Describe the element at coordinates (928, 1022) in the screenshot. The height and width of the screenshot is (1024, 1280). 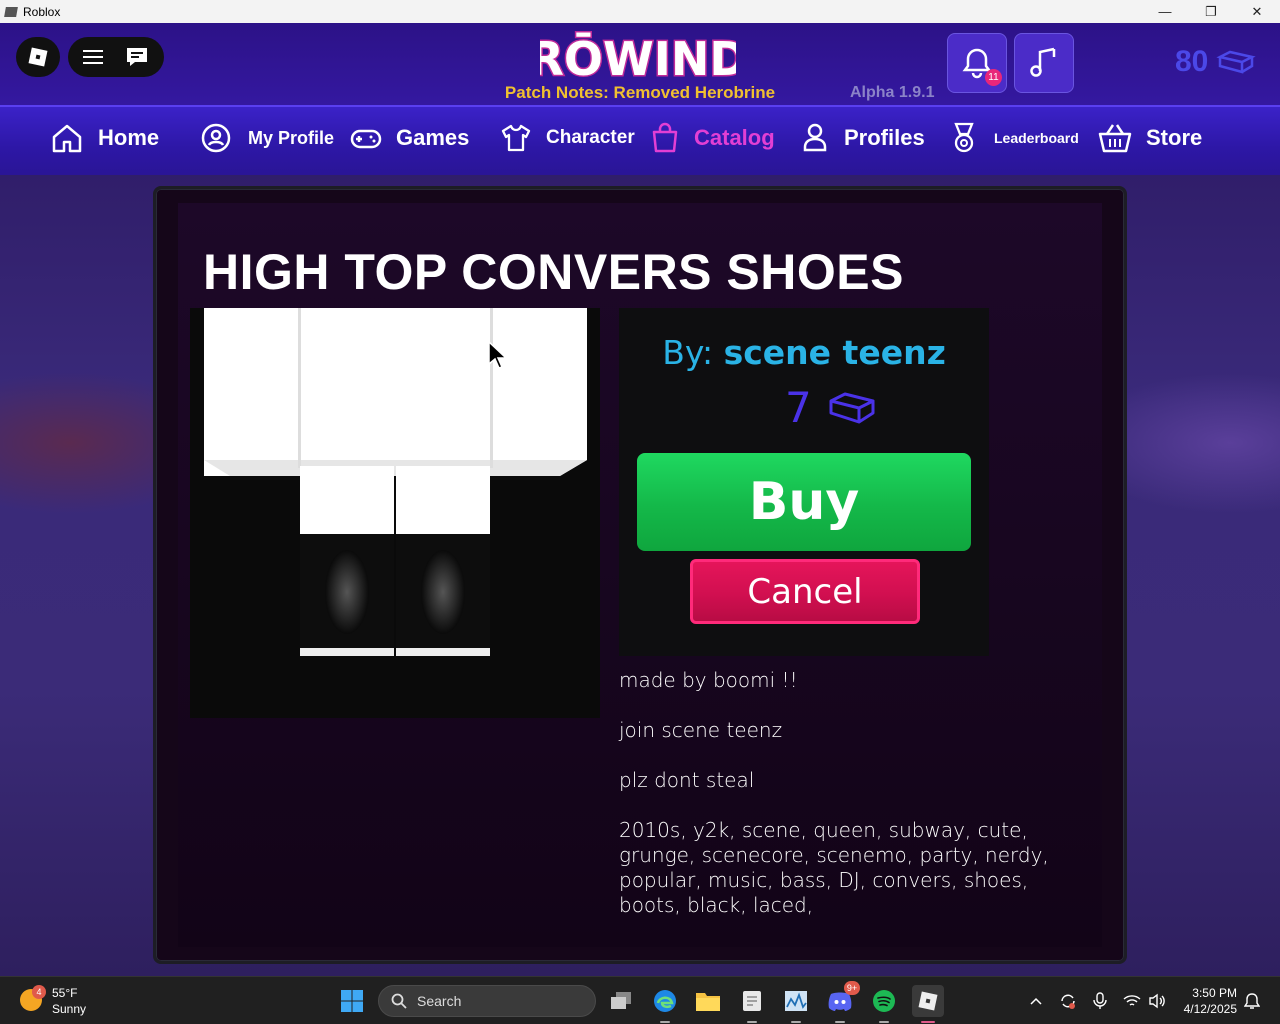
I see `active-indicator` at that location.